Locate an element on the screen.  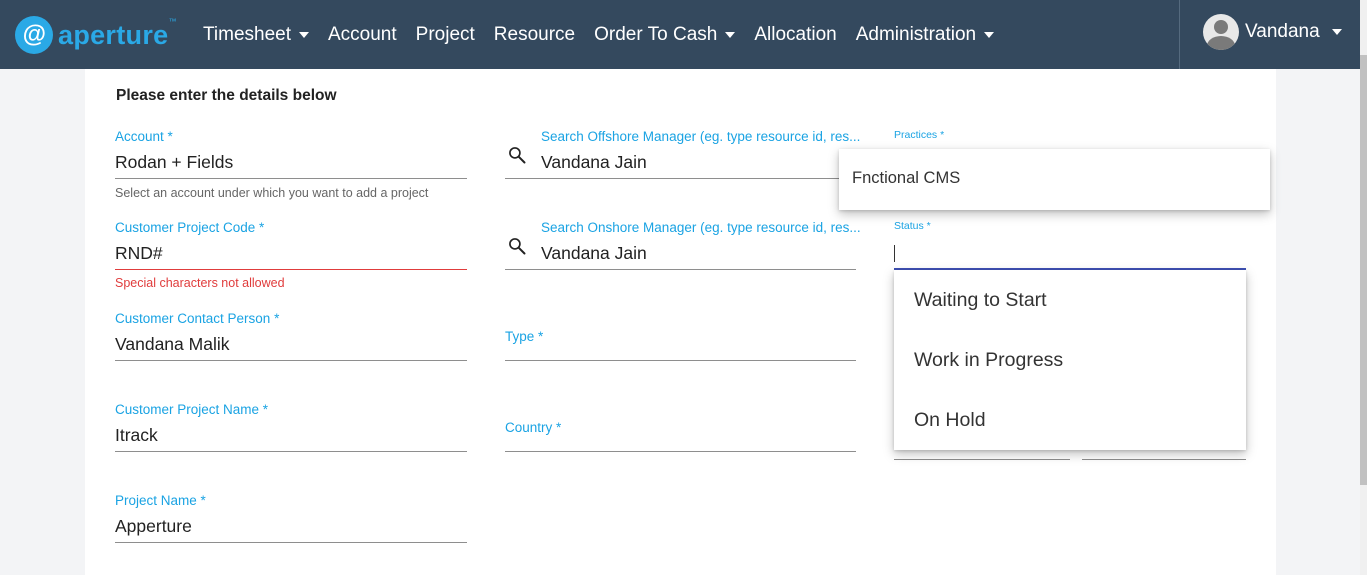
onshore-manager-value: Vandana Jain is located at coordinates (594, 253).